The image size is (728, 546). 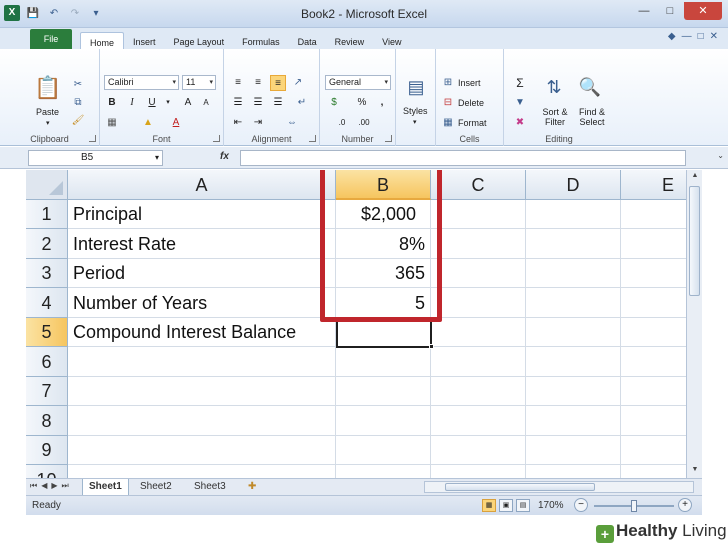 I want to click on column-header-c: C, so click(x=478, y=185).